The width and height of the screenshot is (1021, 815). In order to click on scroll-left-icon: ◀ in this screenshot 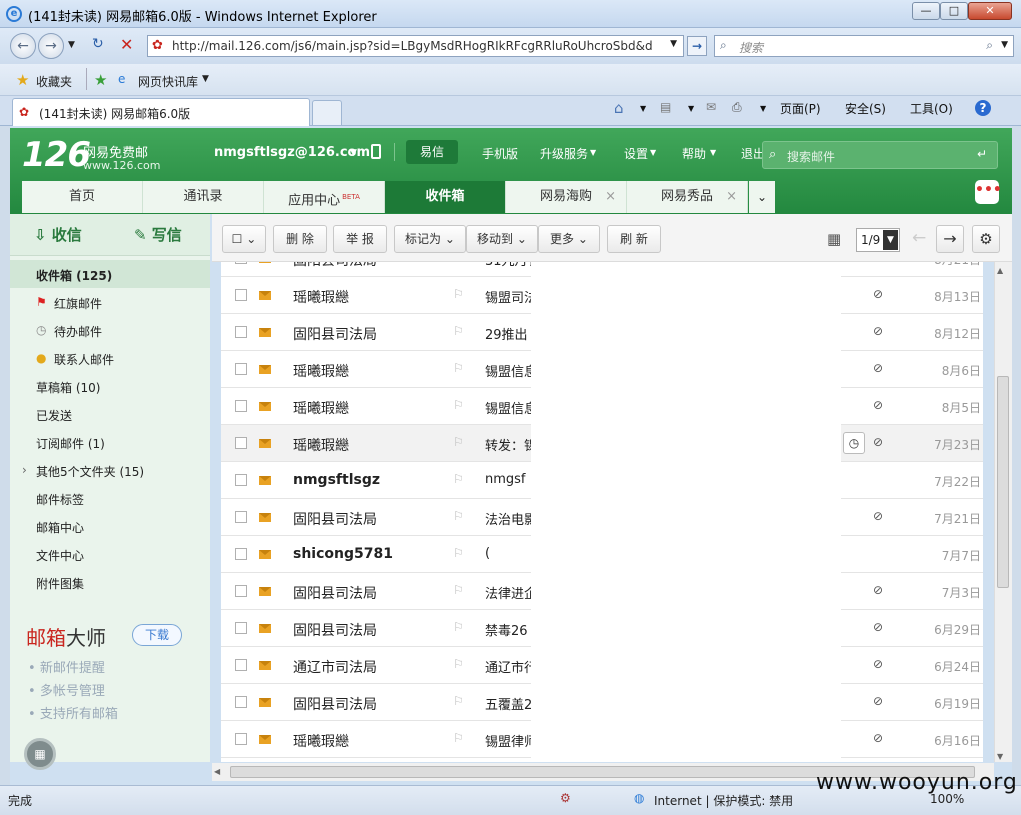, I will do `click(217, 771)`.